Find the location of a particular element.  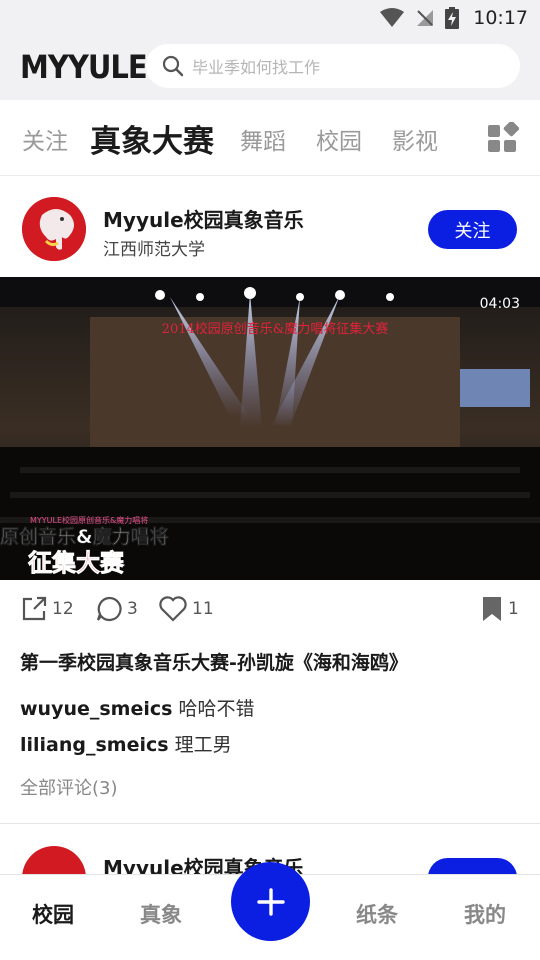

no-signal-icon is located at coordinates (425, 18).